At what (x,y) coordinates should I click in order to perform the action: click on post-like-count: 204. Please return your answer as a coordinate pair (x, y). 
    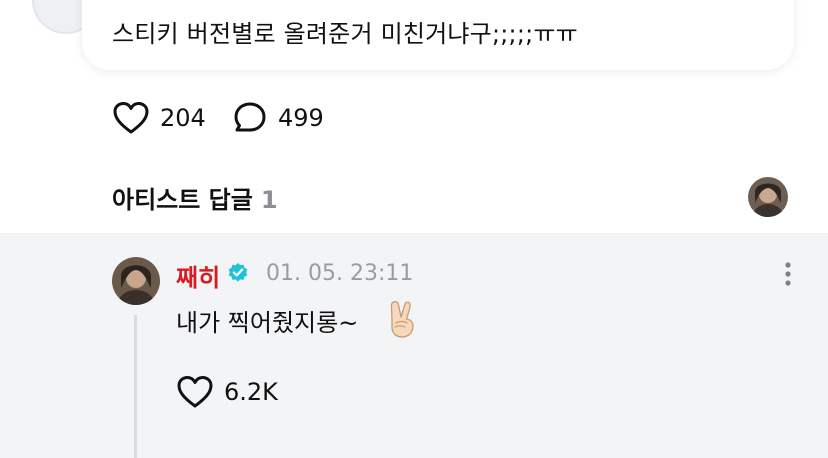
    Looking at the image, I should click on (183, 118).